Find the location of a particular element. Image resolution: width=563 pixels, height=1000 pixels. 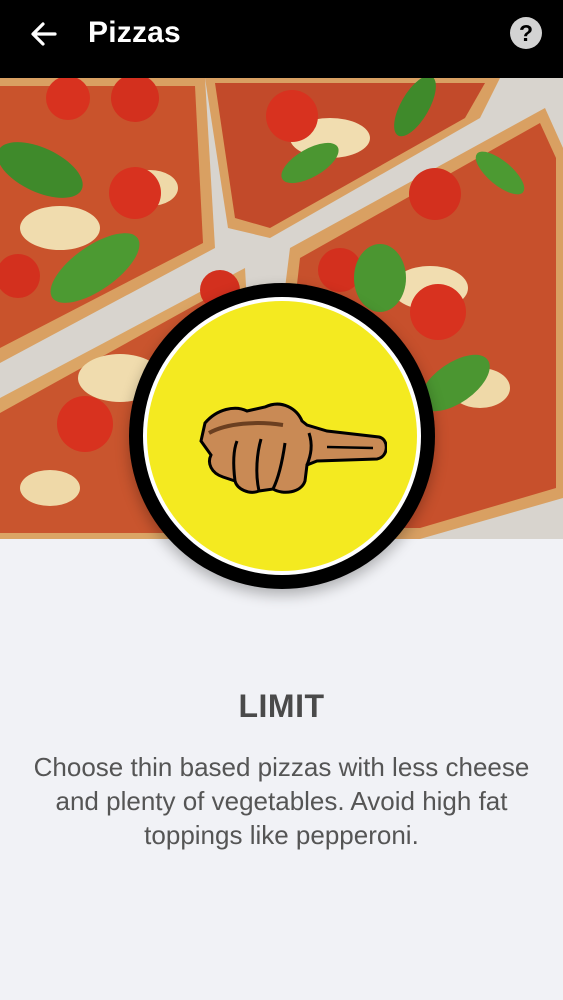

app-bar: Pizzas ? is located at coordinates (281, 39).